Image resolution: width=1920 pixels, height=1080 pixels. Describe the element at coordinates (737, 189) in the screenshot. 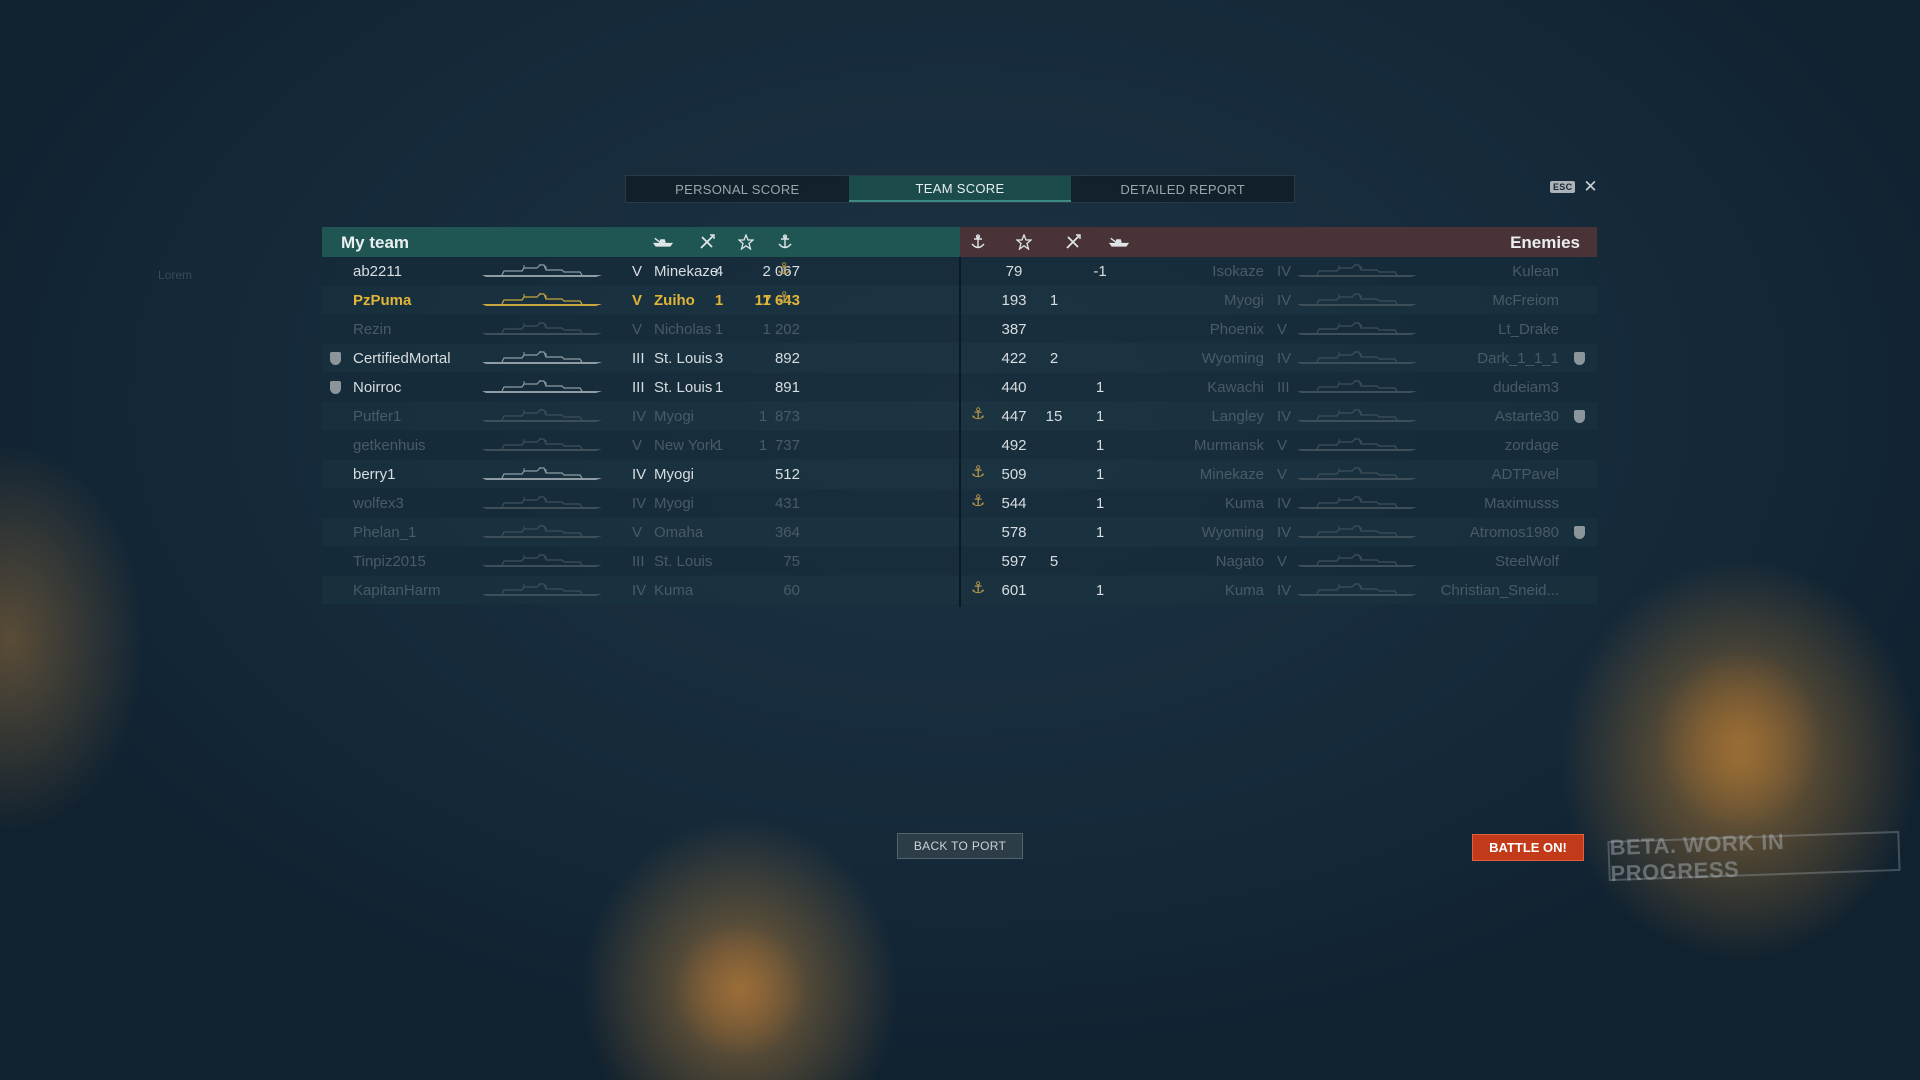

I see `tab-personal-score: PERSONAL SCORE` at that location.